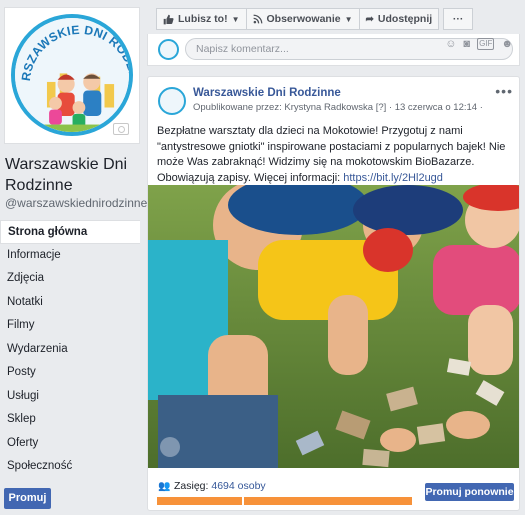 The width and height of the screenshot is (525, 515). I want to click on like-page-button: Lubisz to! ▼, so click(201, 19).